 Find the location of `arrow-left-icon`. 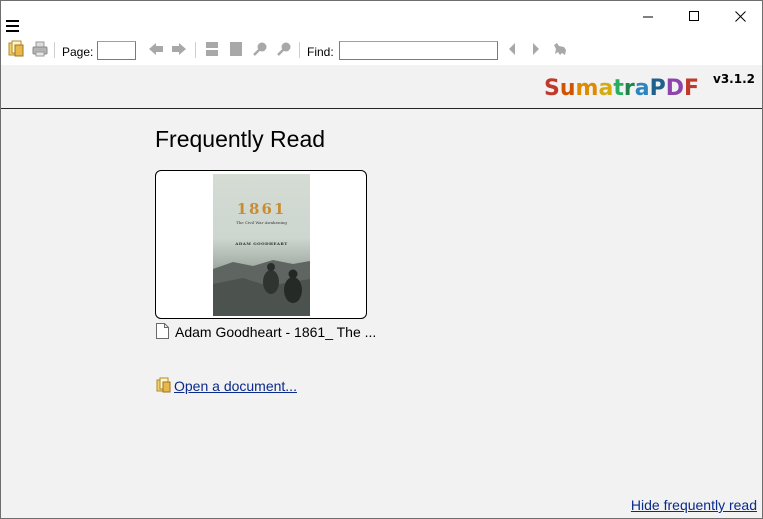

arrow-left-icon is located at coordinates (156, 49).